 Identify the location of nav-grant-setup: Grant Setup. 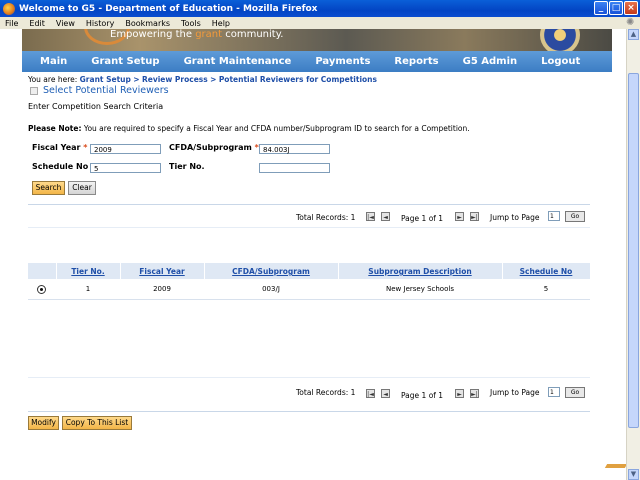
(125, 61).